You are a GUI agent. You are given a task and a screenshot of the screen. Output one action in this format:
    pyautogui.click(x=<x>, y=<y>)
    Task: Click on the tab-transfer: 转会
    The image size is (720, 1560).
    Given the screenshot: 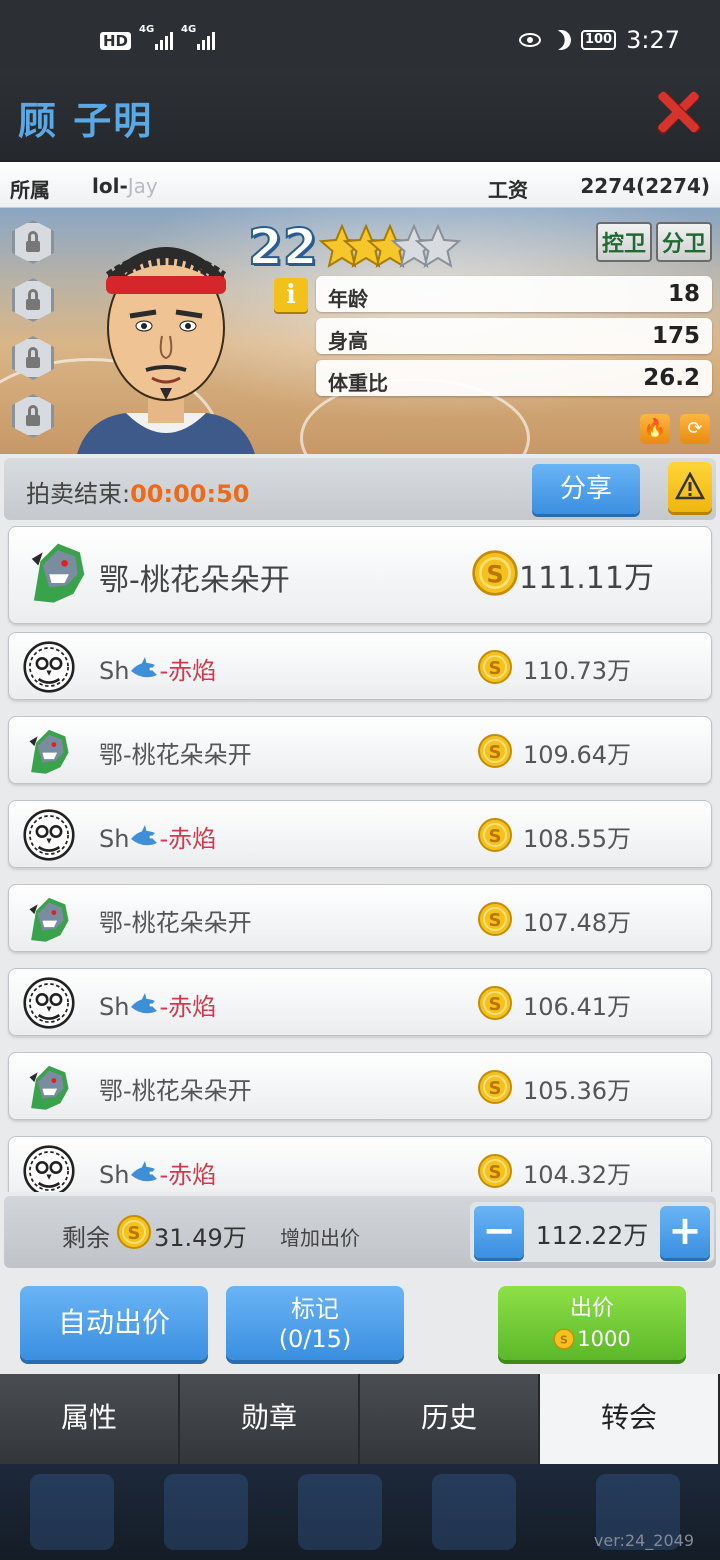 What is the action you would take?
    pyautogui.click(x=630, y=1419)
    